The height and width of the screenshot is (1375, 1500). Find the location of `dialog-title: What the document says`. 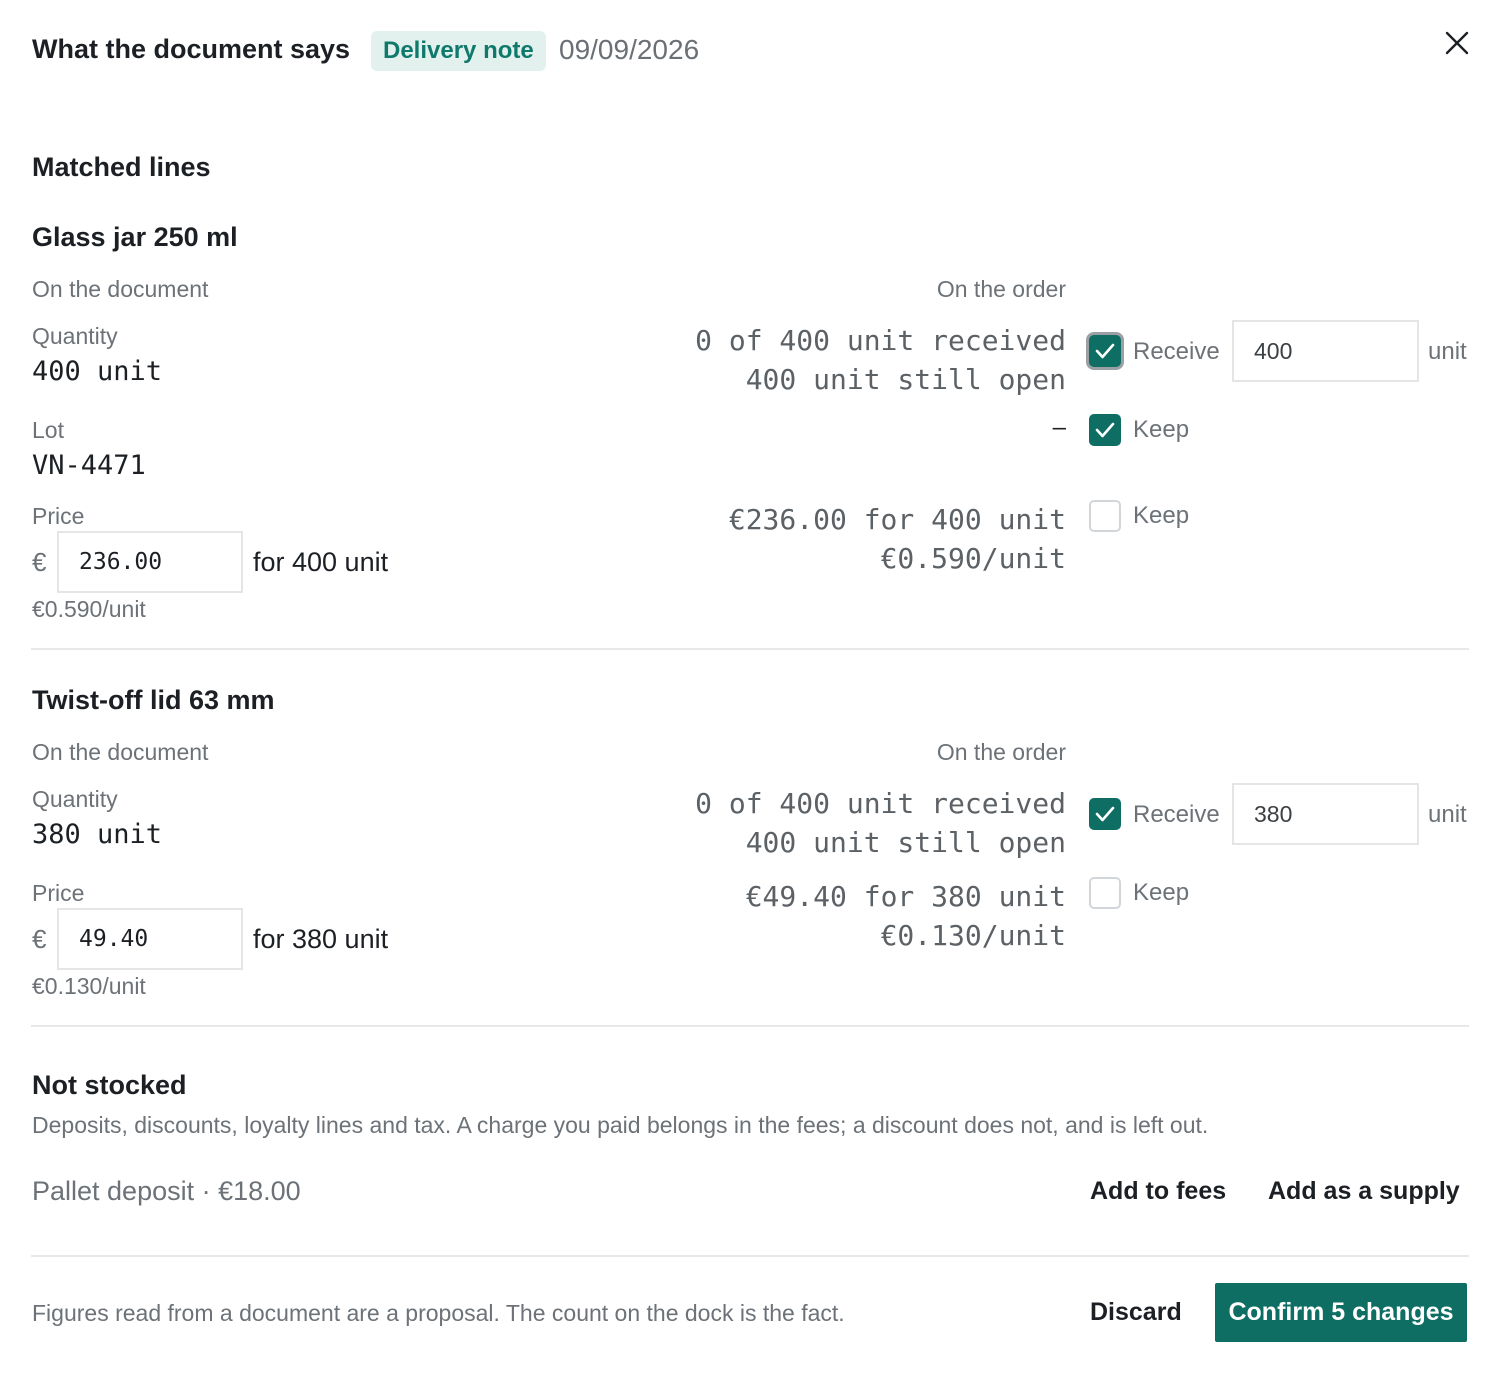

dialog-title: What the document says is located at coordinates (191, 49).